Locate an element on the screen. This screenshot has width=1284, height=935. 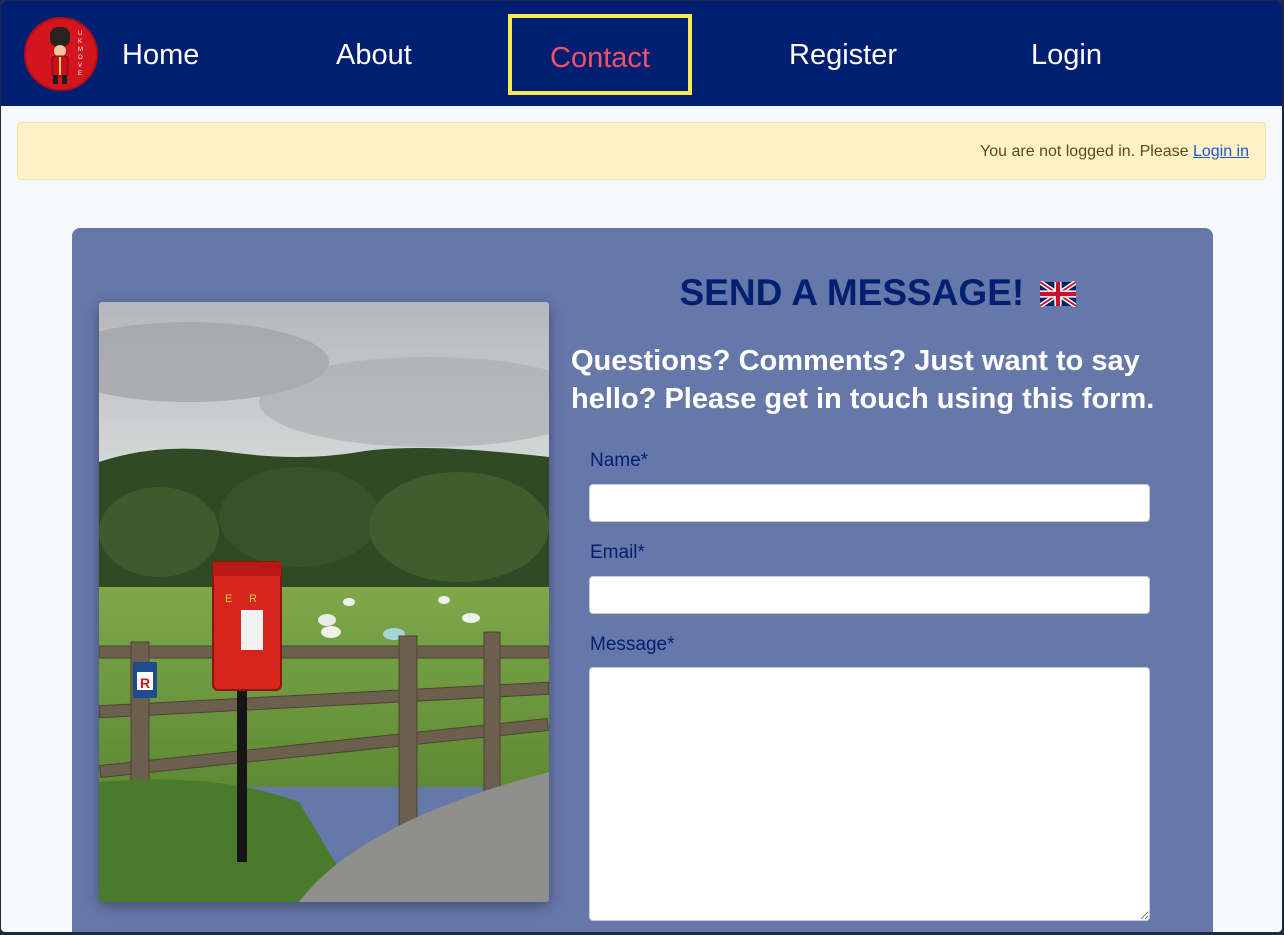
message-textarea is located at coordinates (869, 794).